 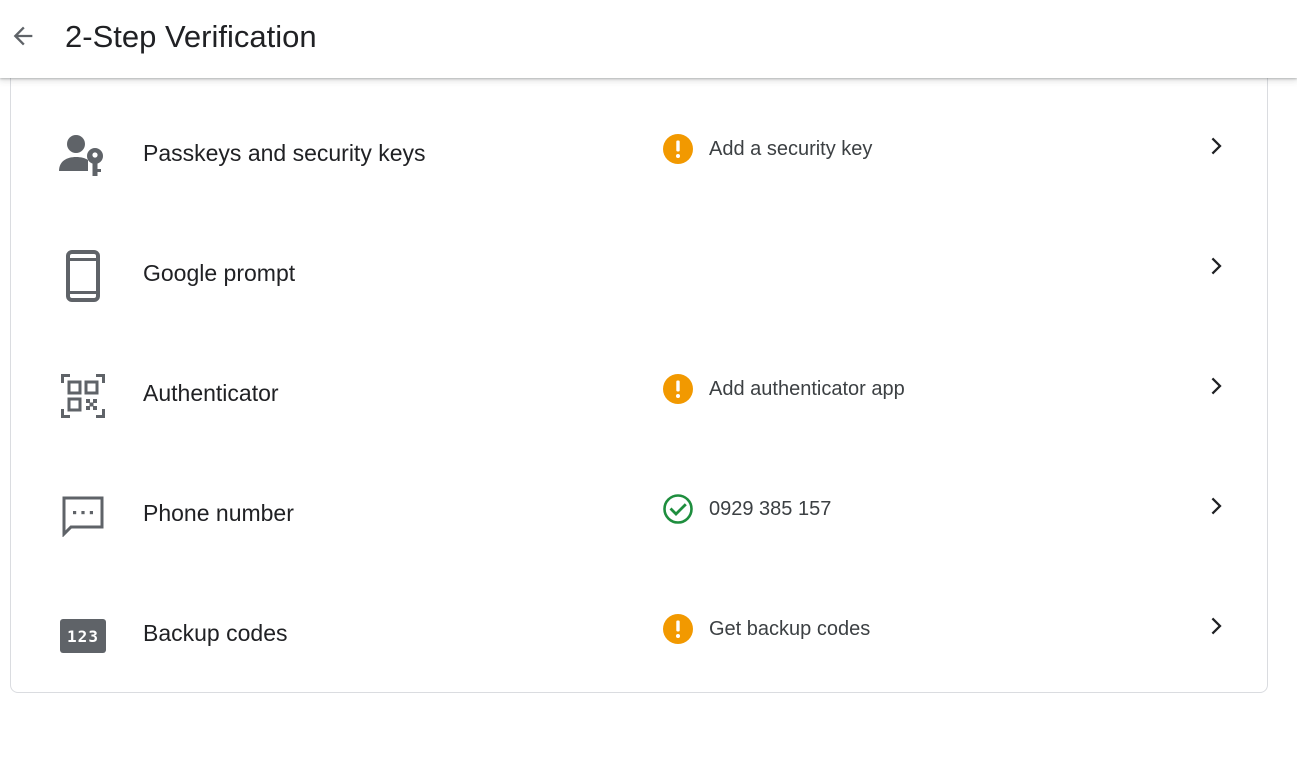 I want to click on phone-device-icon, so click(x=83, y=276).